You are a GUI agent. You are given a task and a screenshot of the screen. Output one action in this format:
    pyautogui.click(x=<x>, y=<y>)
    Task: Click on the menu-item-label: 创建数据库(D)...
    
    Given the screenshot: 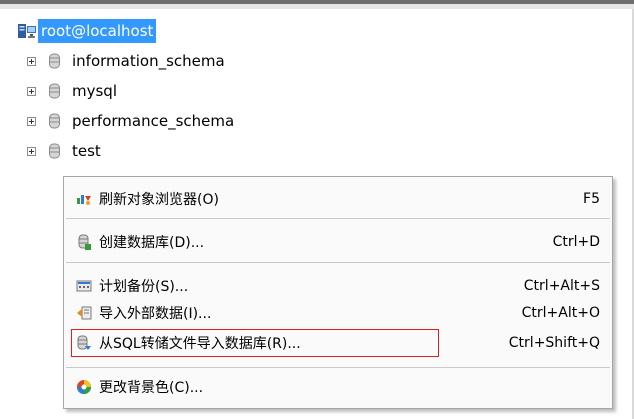 What is the action you would take?
    pyautogui.click(x=152, y=243)
    